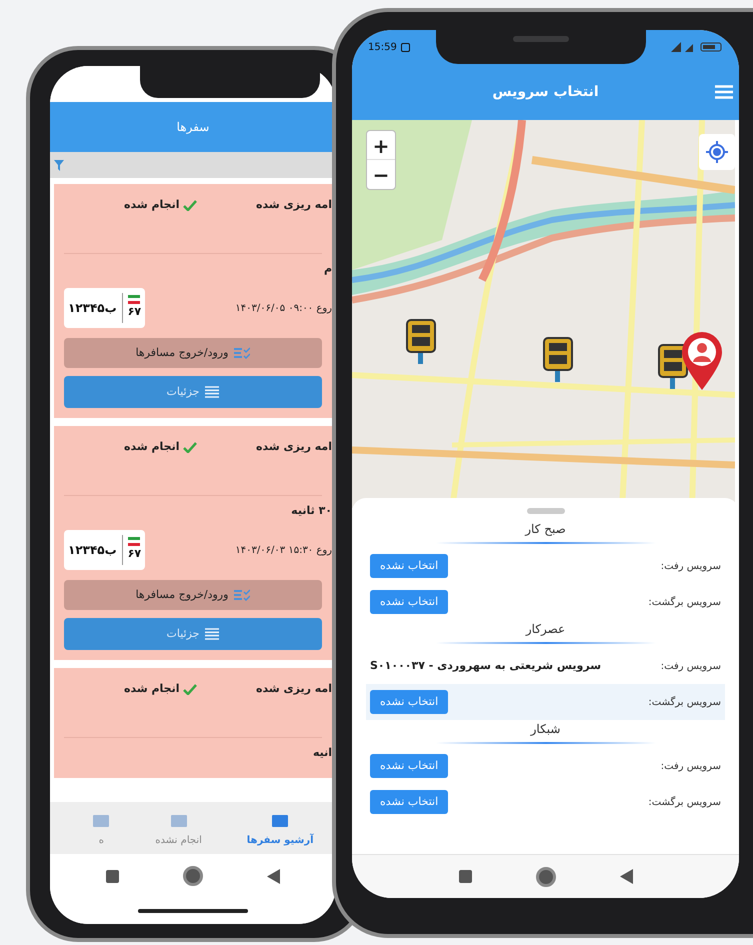 Image resolution: width=753 pixels, height=945 pixels. I want to click on nav-tab: آرشیو سفرها, so click(280, 830).